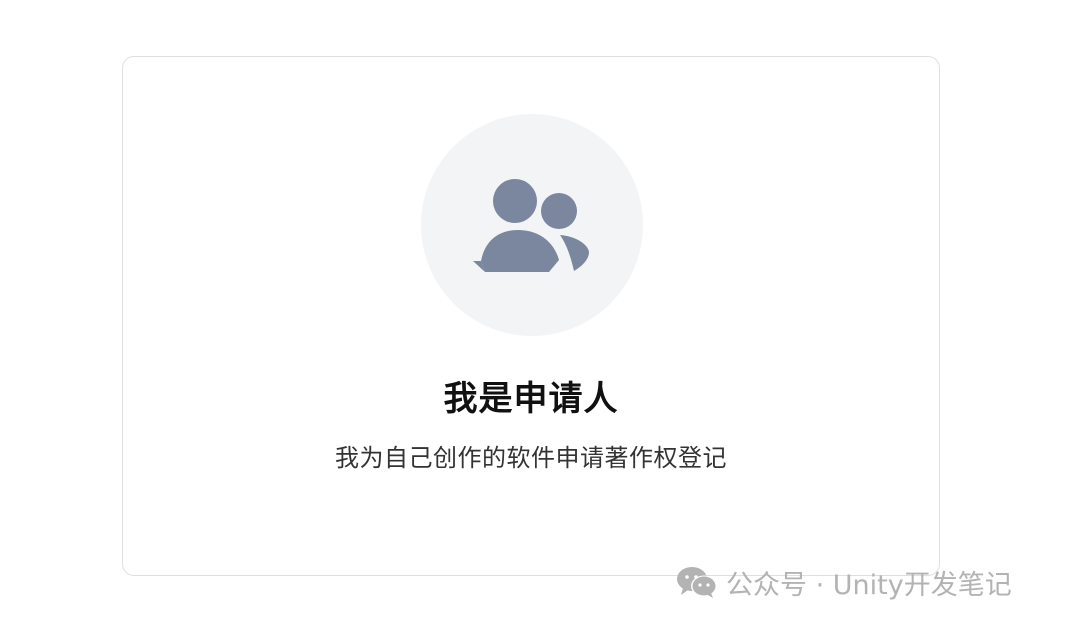  I want to click on watermark-text: 公众号 · Unity开发笔记, so click(869, 585).